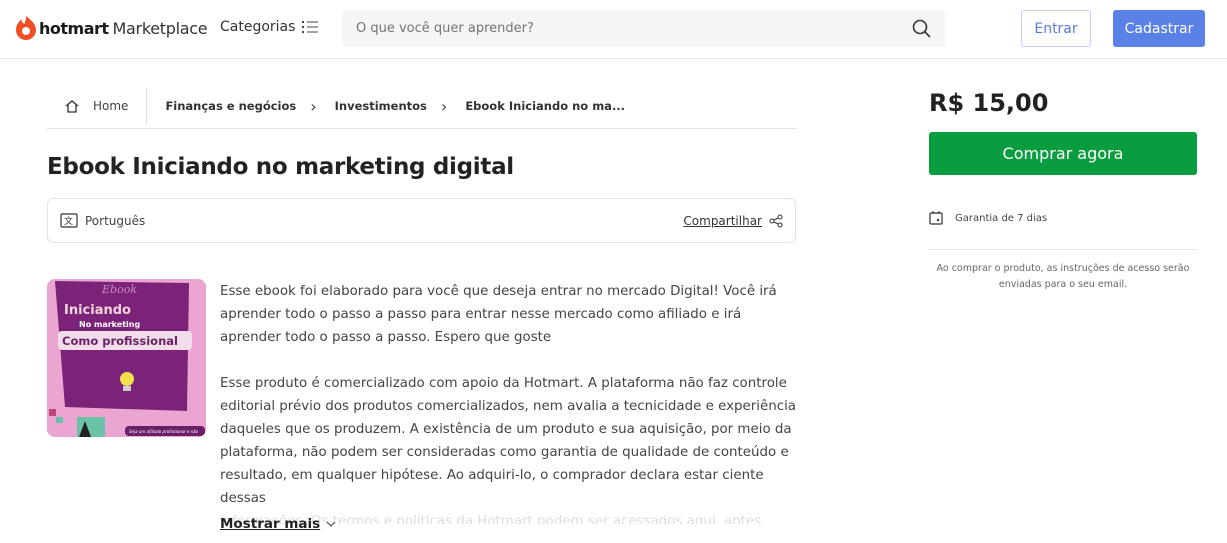  What do you see at coordinates (72, 106) in the screenshot?
I see `home-icon` at bounding box center [72, 106].